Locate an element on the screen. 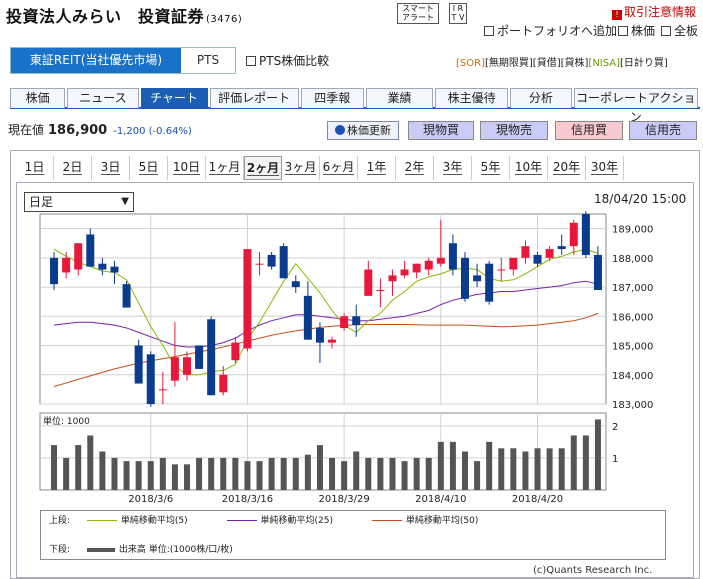 The height and width of the screenshot is (579, 703). legend-ma25-swatch is located at coordinates (241, 520).